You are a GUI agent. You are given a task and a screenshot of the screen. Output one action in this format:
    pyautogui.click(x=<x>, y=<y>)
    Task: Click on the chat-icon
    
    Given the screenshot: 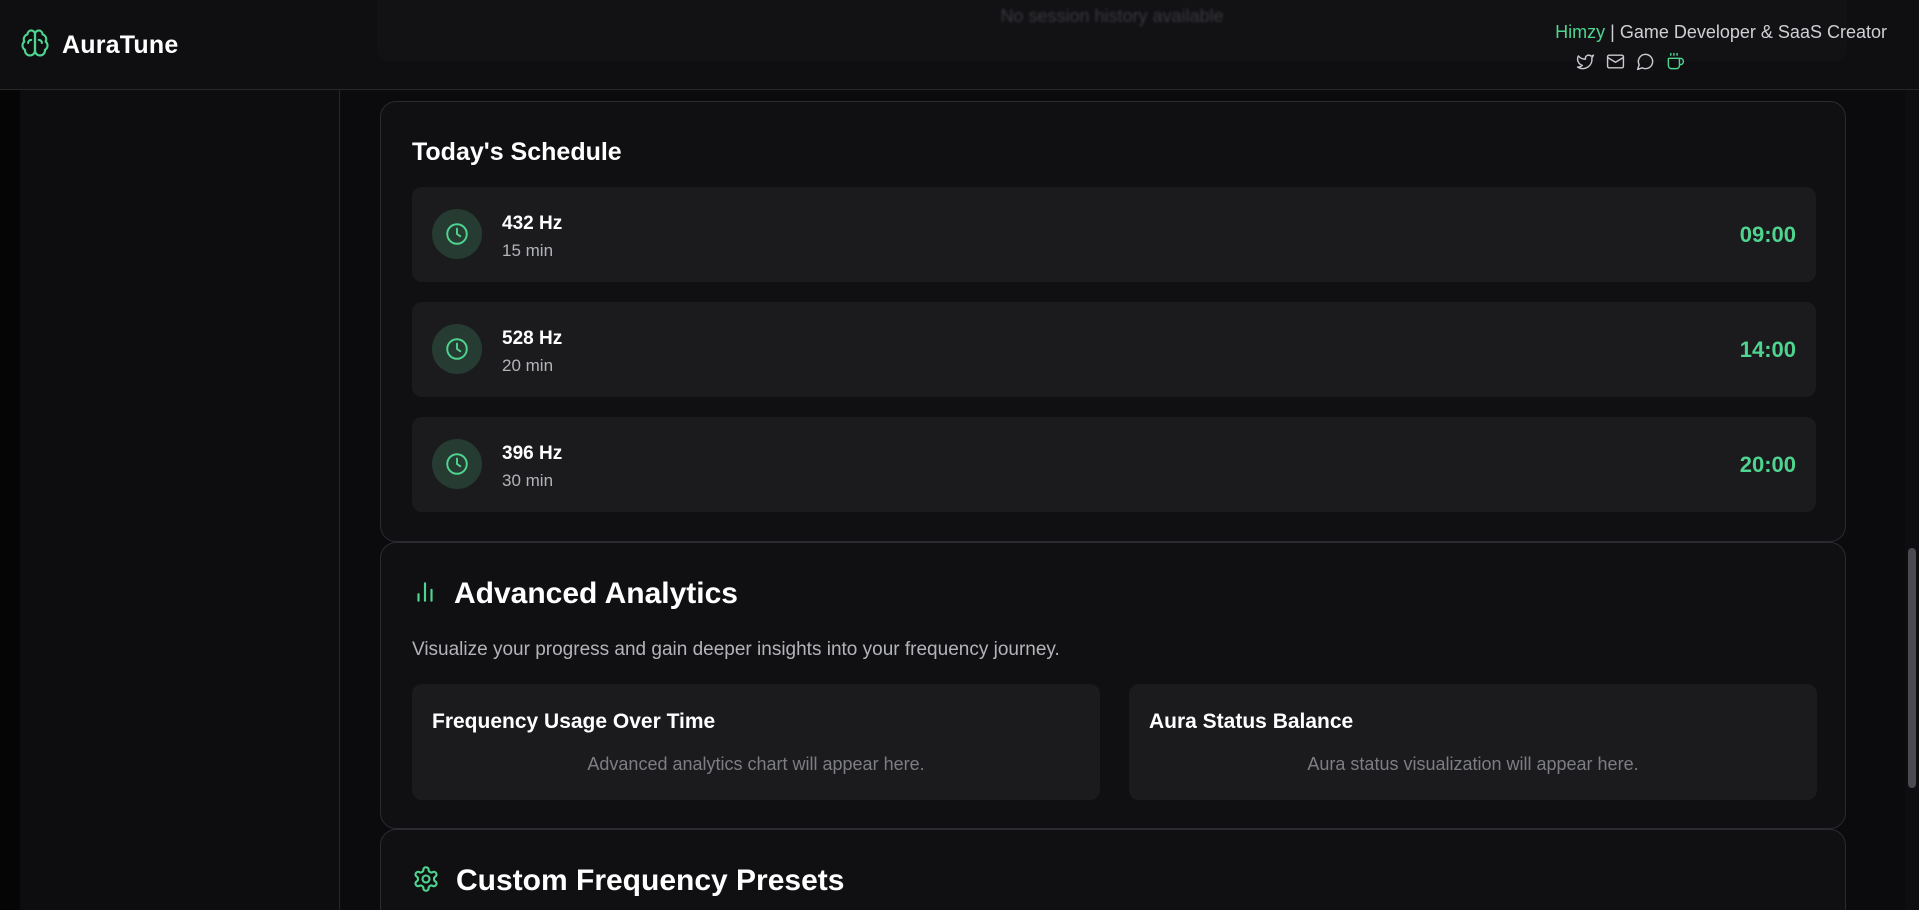 What is the action you would take?
    pyautogui.click(x=1645, y=61)
    